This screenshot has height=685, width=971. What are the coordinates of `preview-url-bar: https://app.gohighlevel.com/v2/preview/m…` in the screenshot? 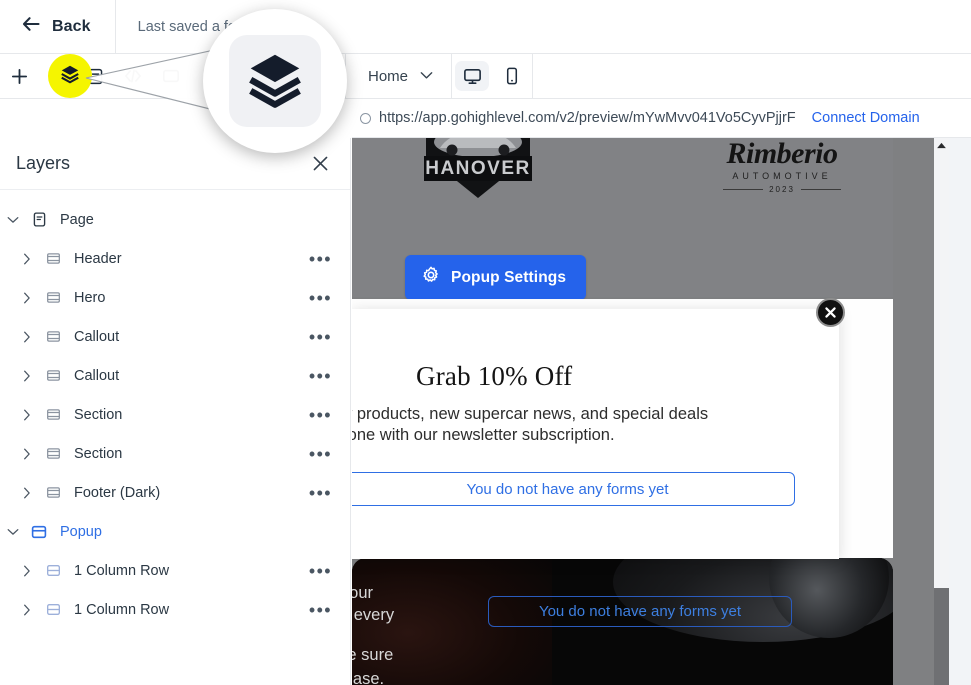 It's located at (661, 118).